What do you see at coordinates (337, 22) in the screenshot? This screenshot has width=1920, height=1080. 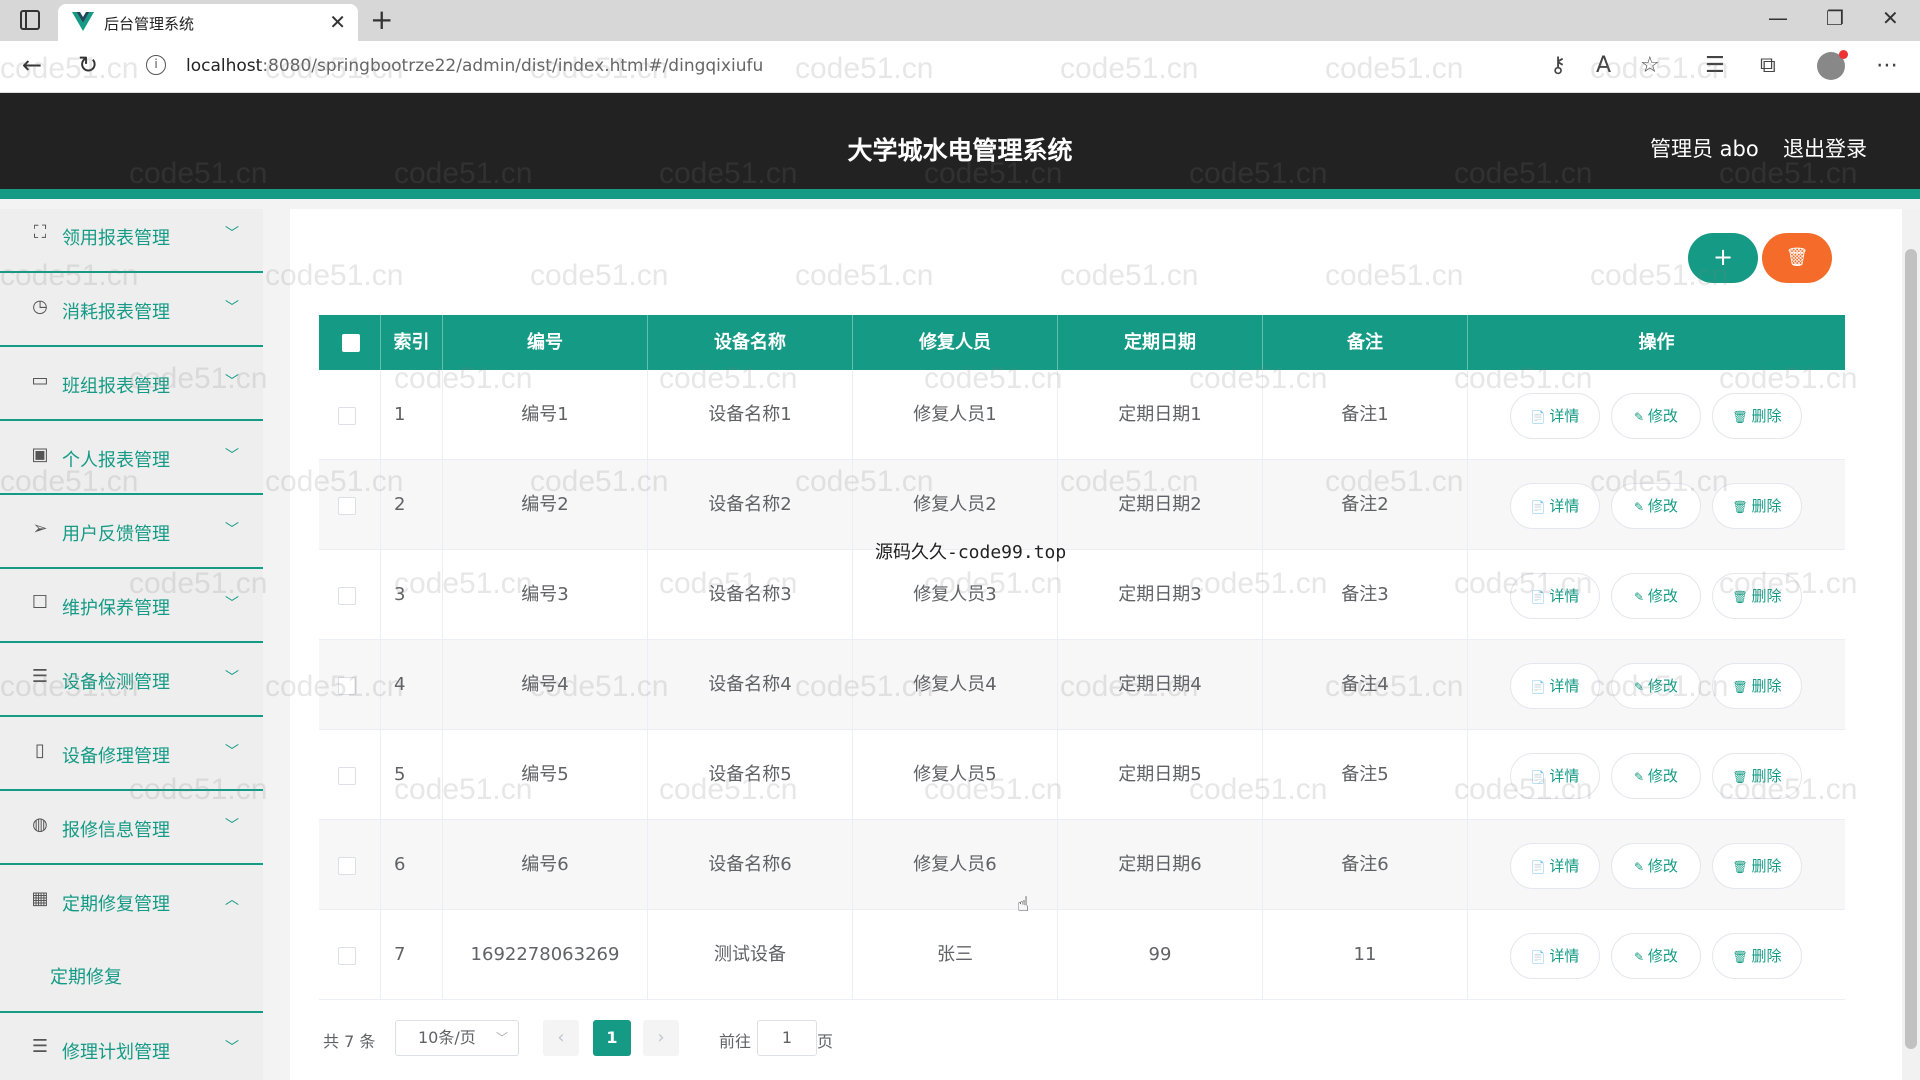 I see `tab-close-icon: ✕` at bounding box center [337, 22].